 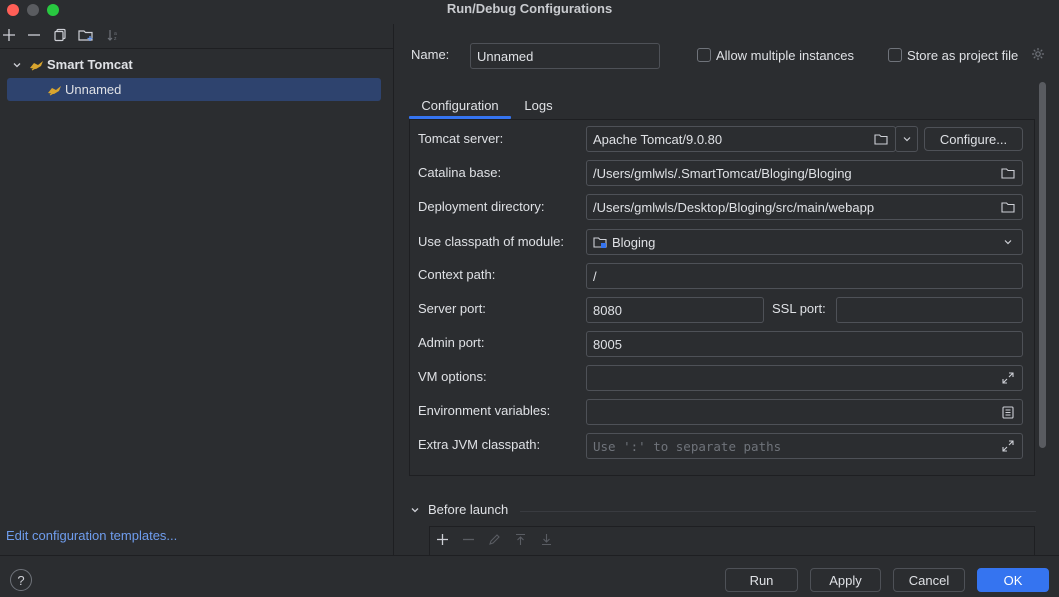 What do you see at coordinates (452, 376) in the screenshot?
I see `vm-options-label: VM options:` at bounding box center [452, 376].